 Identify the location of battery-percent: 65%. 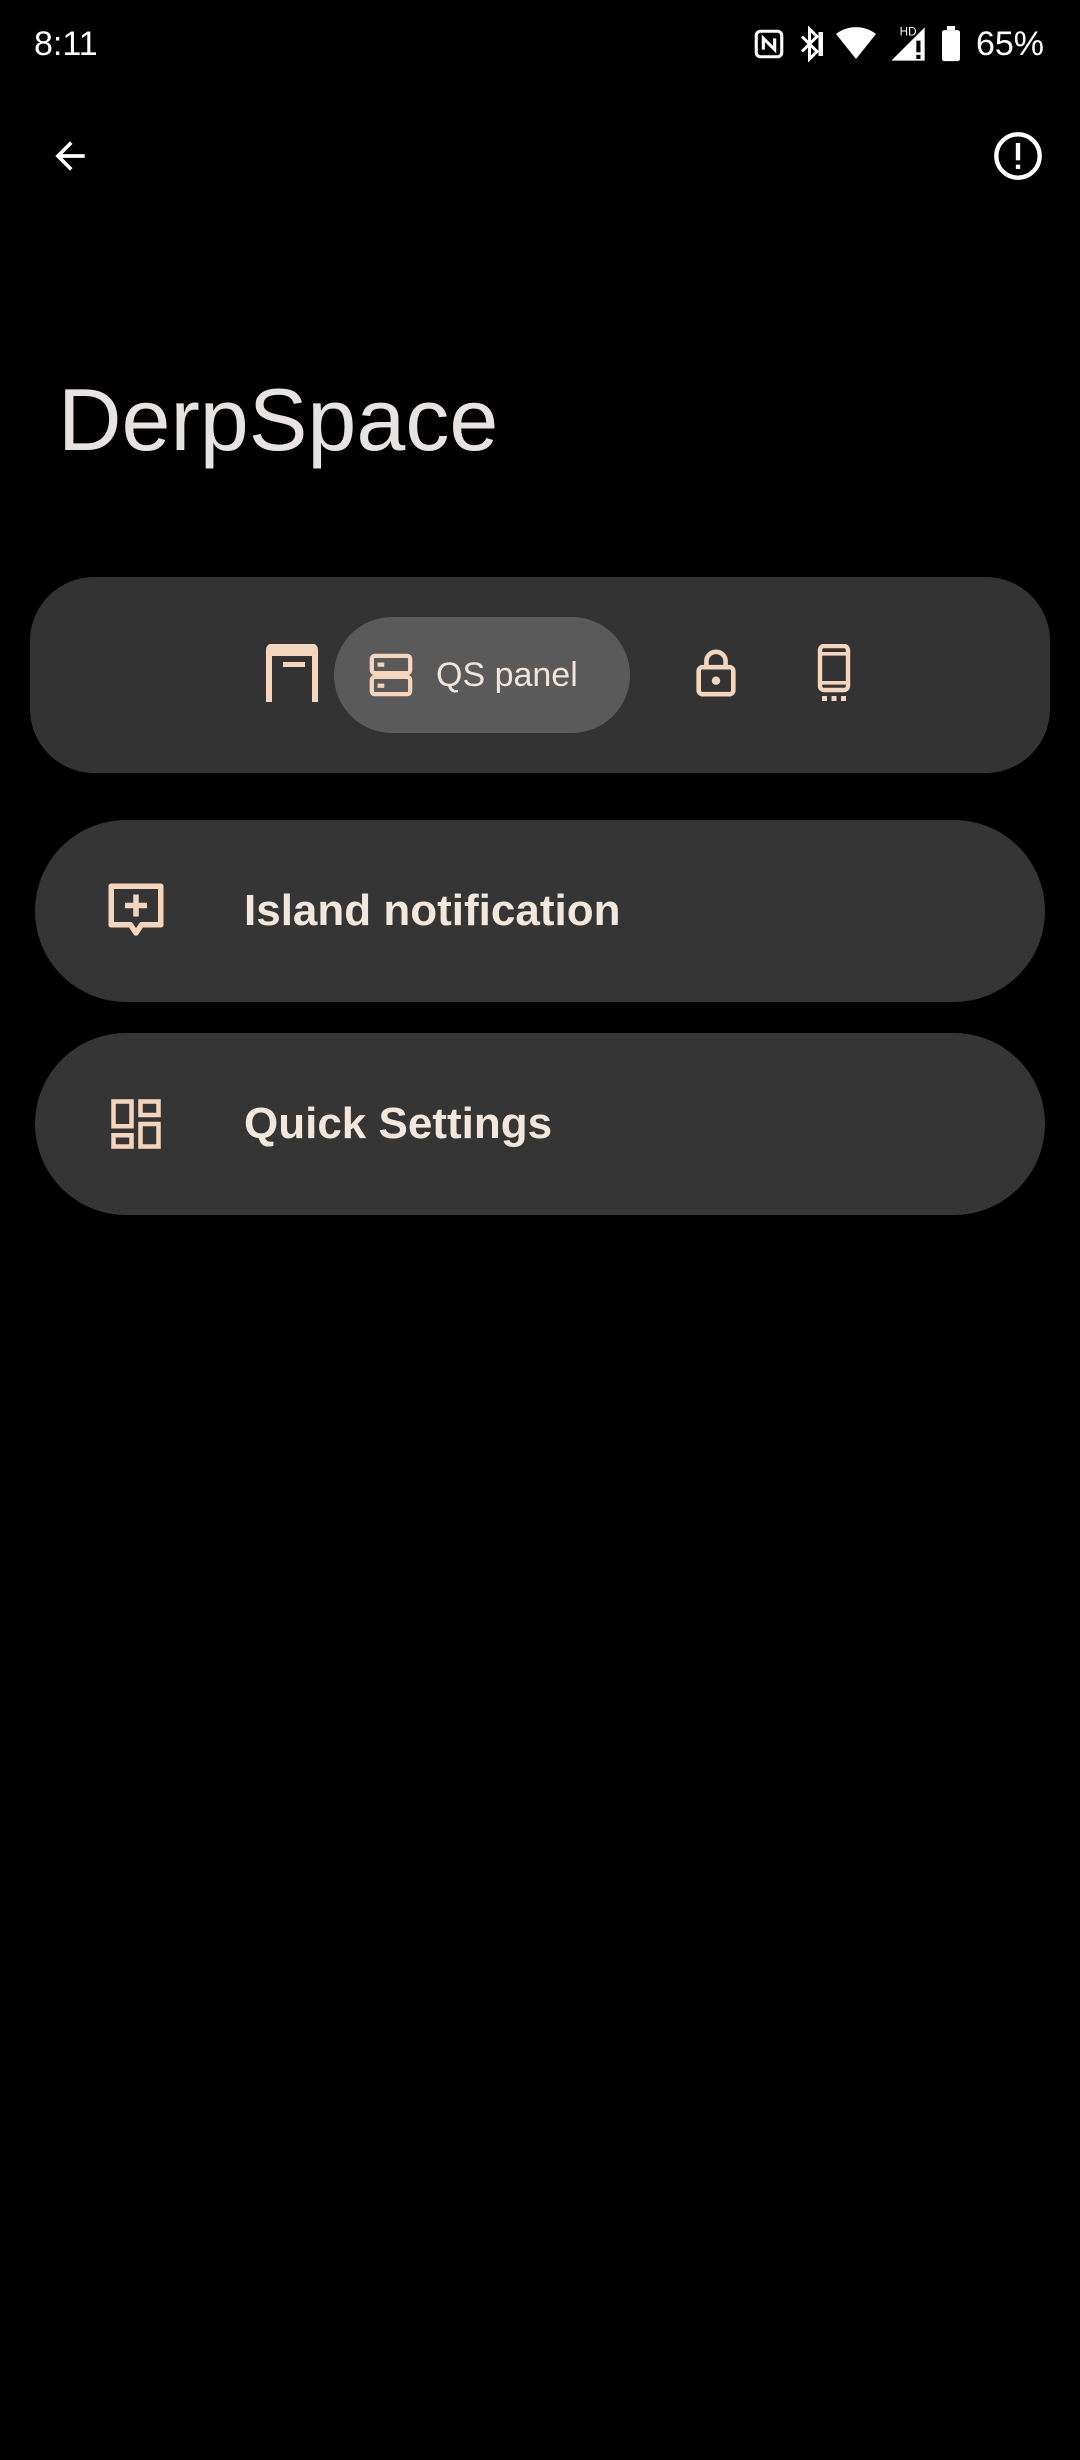
(1009, 44).